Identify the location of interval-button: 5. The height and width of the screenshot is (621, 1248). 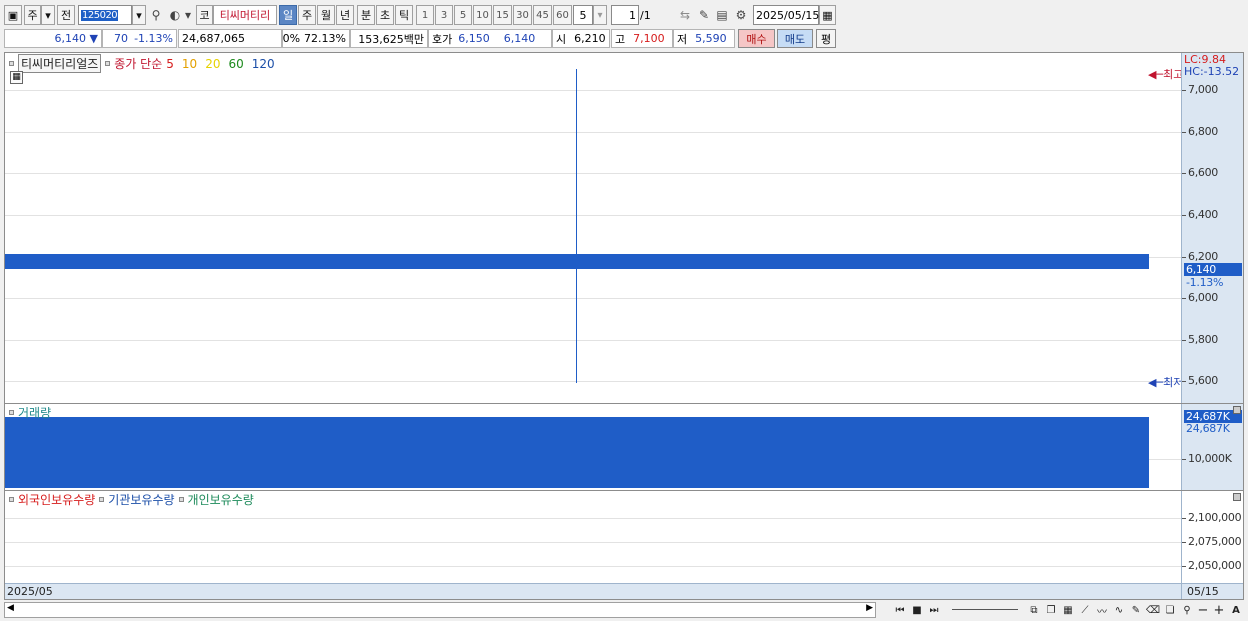
(463, 15).